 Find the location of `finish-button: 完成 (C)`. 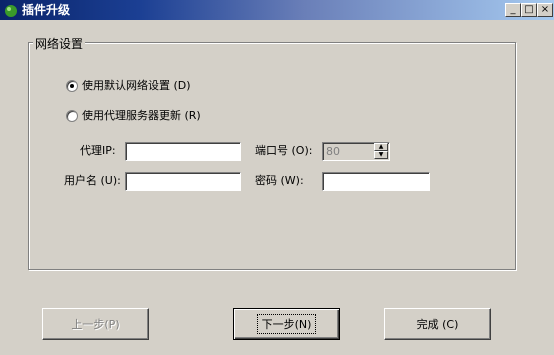

finish-button: 完成 (C) is located at coordinates (437, 324).